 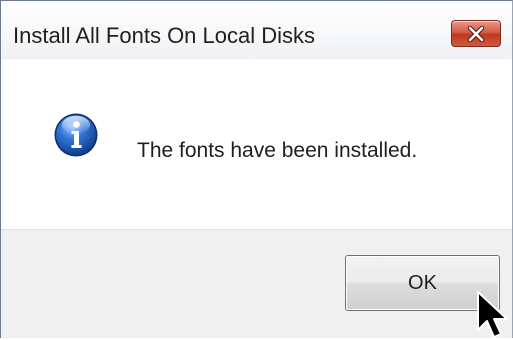 I want to click on message-text: The fonts have been installed., so click(x=277, y=150).